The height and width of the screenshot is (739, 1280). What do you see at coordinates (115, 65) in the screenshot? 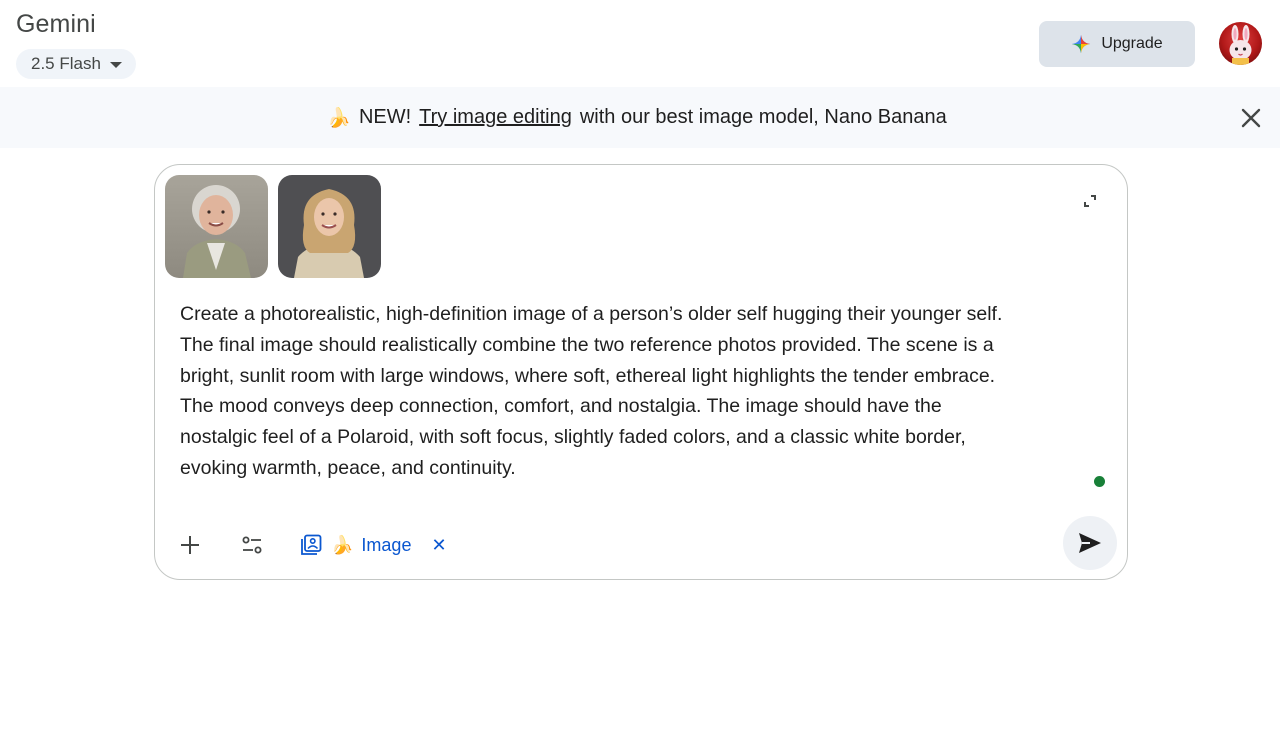
I see `caret-down-icon` at bounding box center [115, 65].